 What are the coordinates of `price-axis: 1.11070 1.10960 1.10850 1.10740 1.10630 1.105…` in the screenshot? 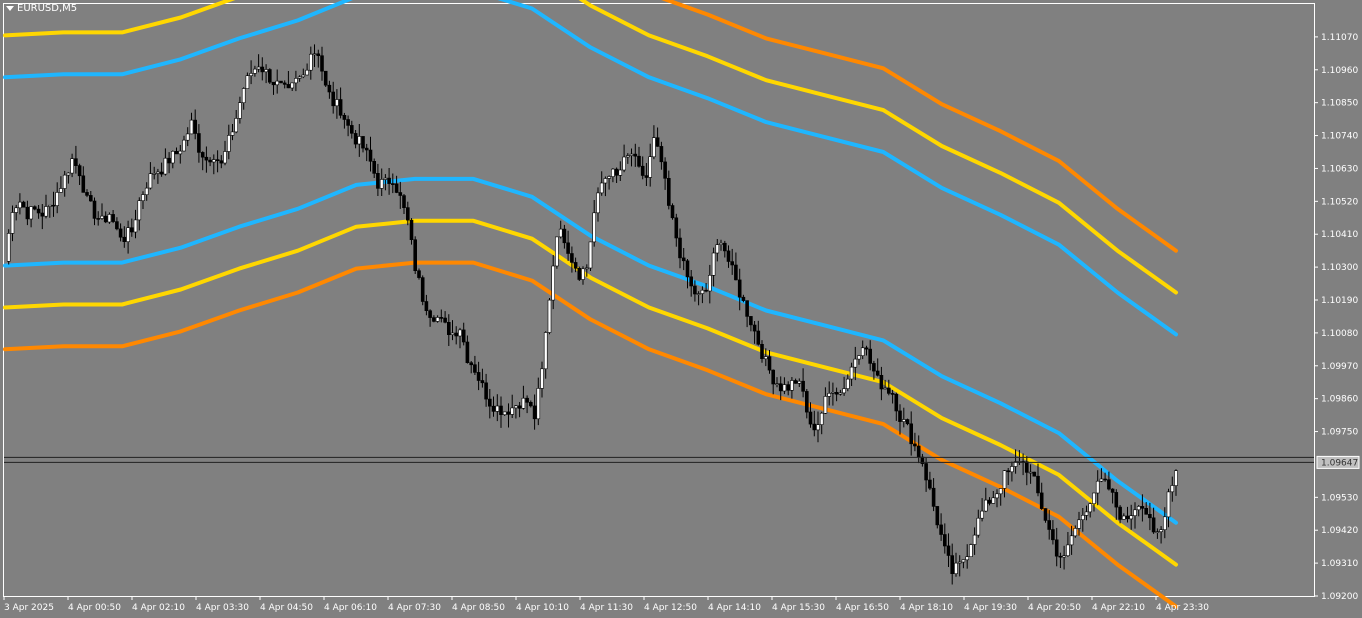 It's located at (1336, 317).